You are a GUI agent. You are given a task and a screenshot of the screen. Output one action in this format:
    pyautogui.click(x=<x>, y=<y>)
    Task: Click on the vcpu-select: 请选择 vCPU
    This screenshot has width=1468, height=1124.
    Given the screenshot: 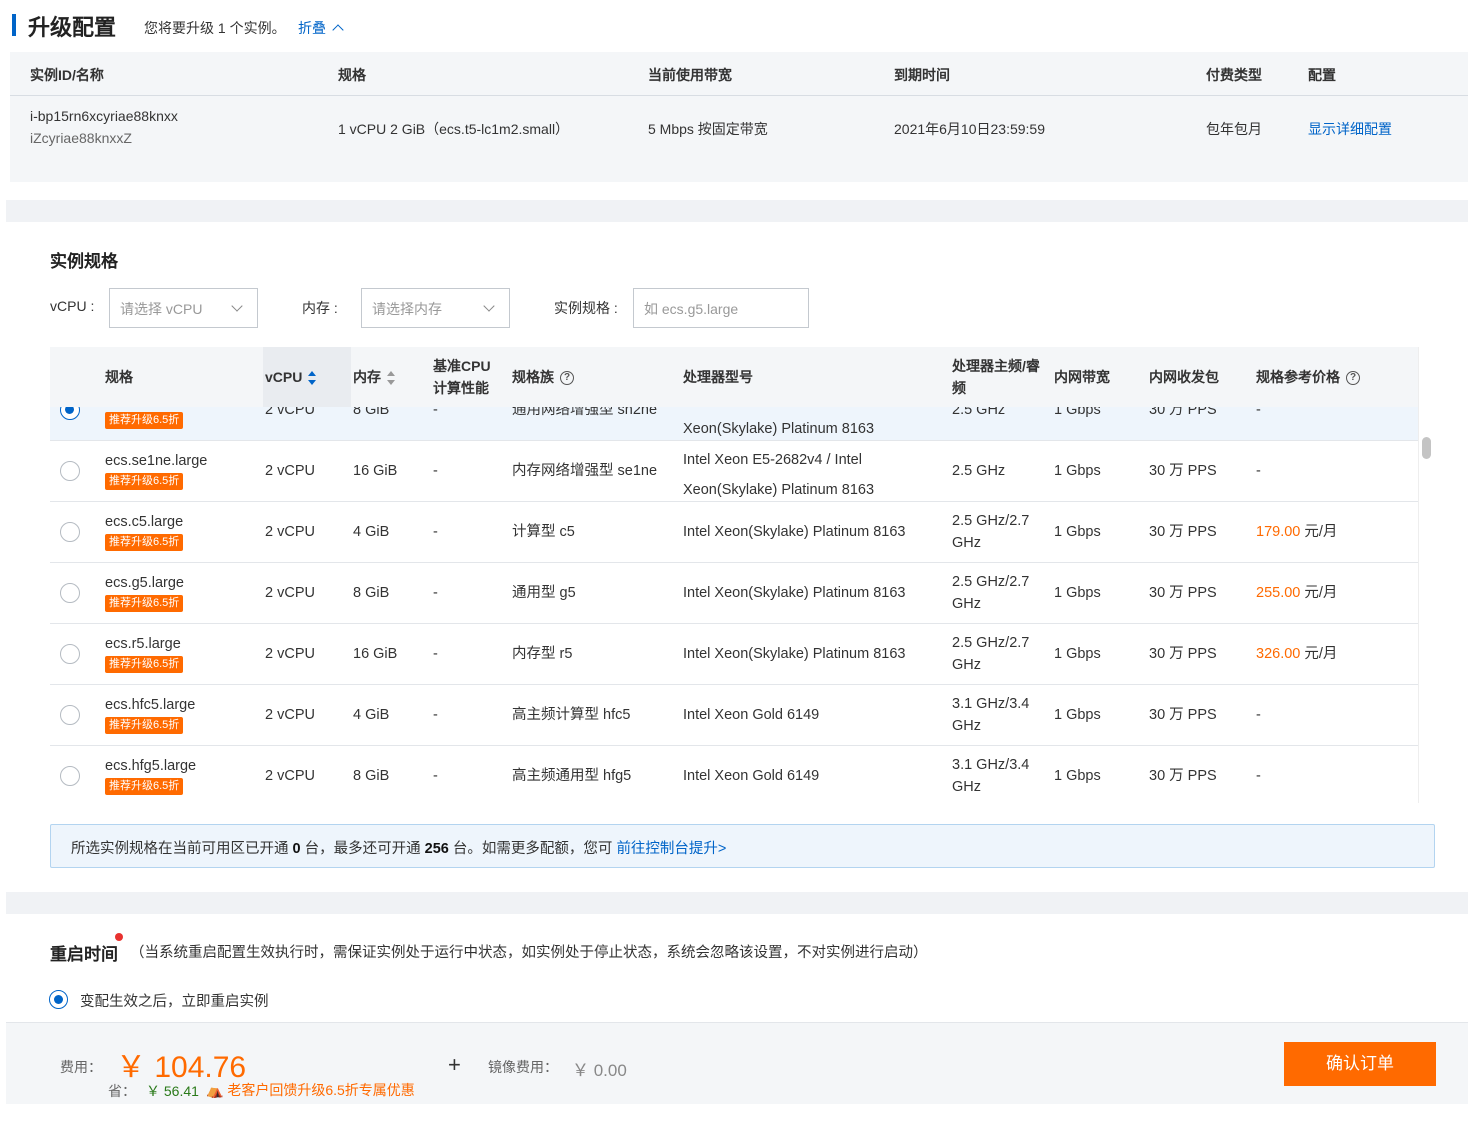 What is the action you would take?
    pyautogui.click(x=183, y=308)
    